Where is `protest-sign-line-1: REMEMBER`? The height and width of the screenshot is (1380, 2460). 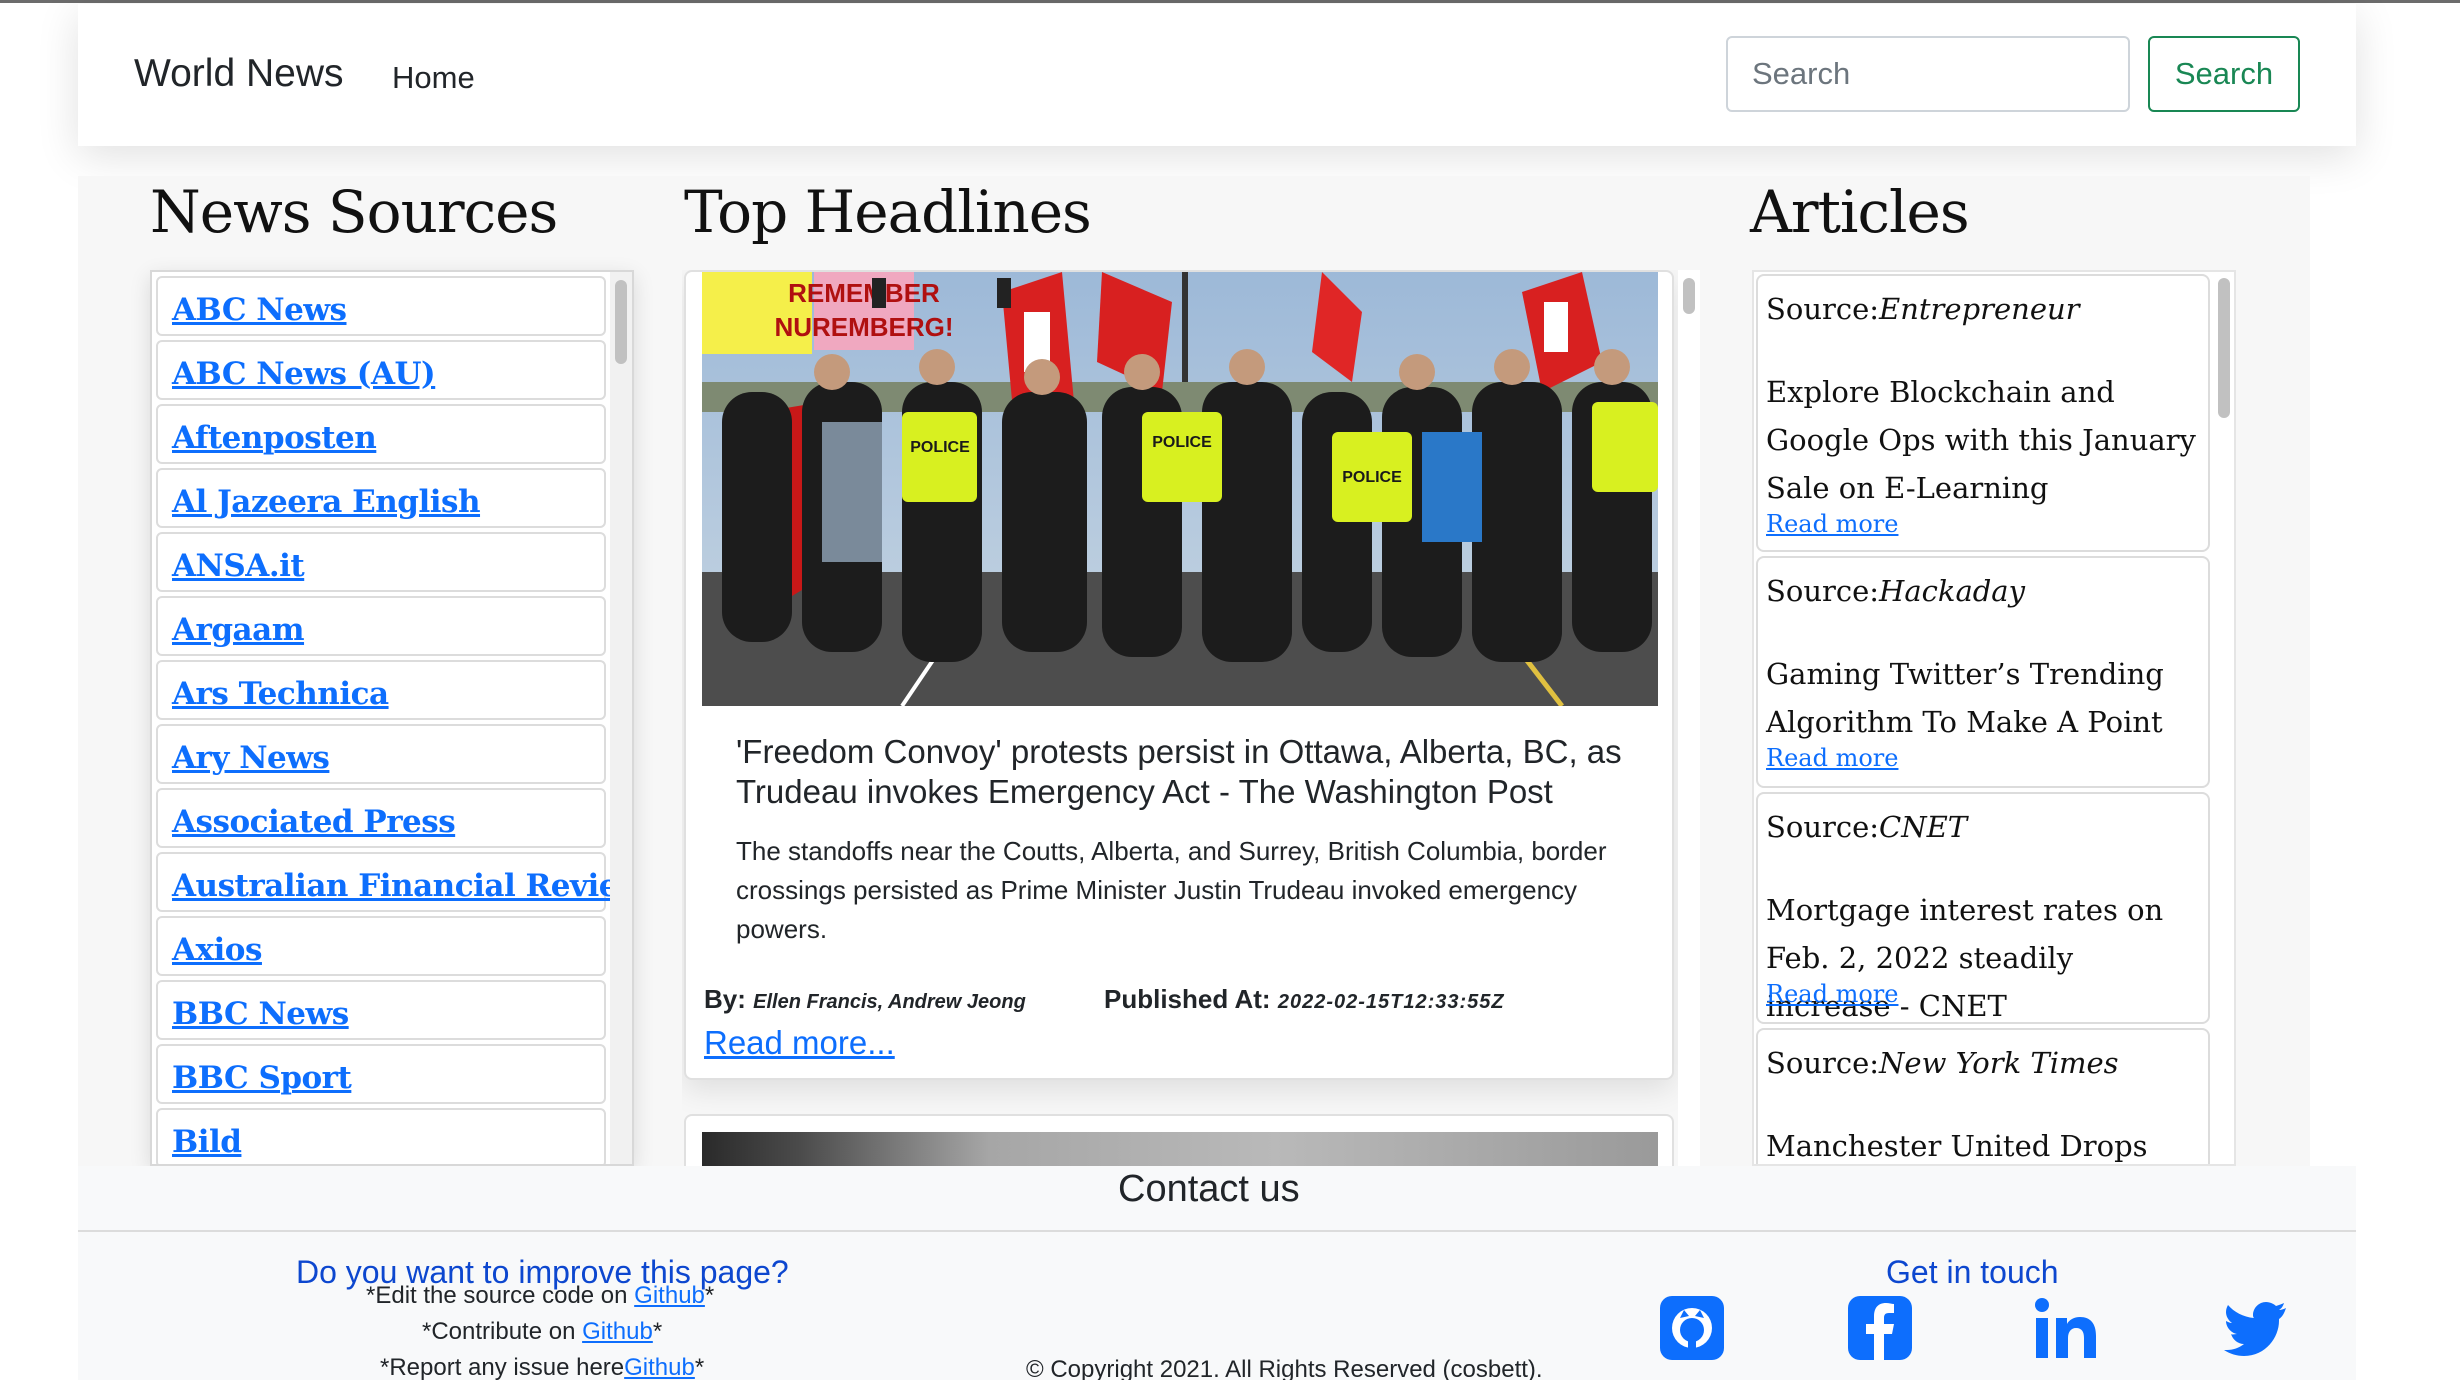 protest-sign-line-1: REMEMBER is located at coordinates (864, 293).